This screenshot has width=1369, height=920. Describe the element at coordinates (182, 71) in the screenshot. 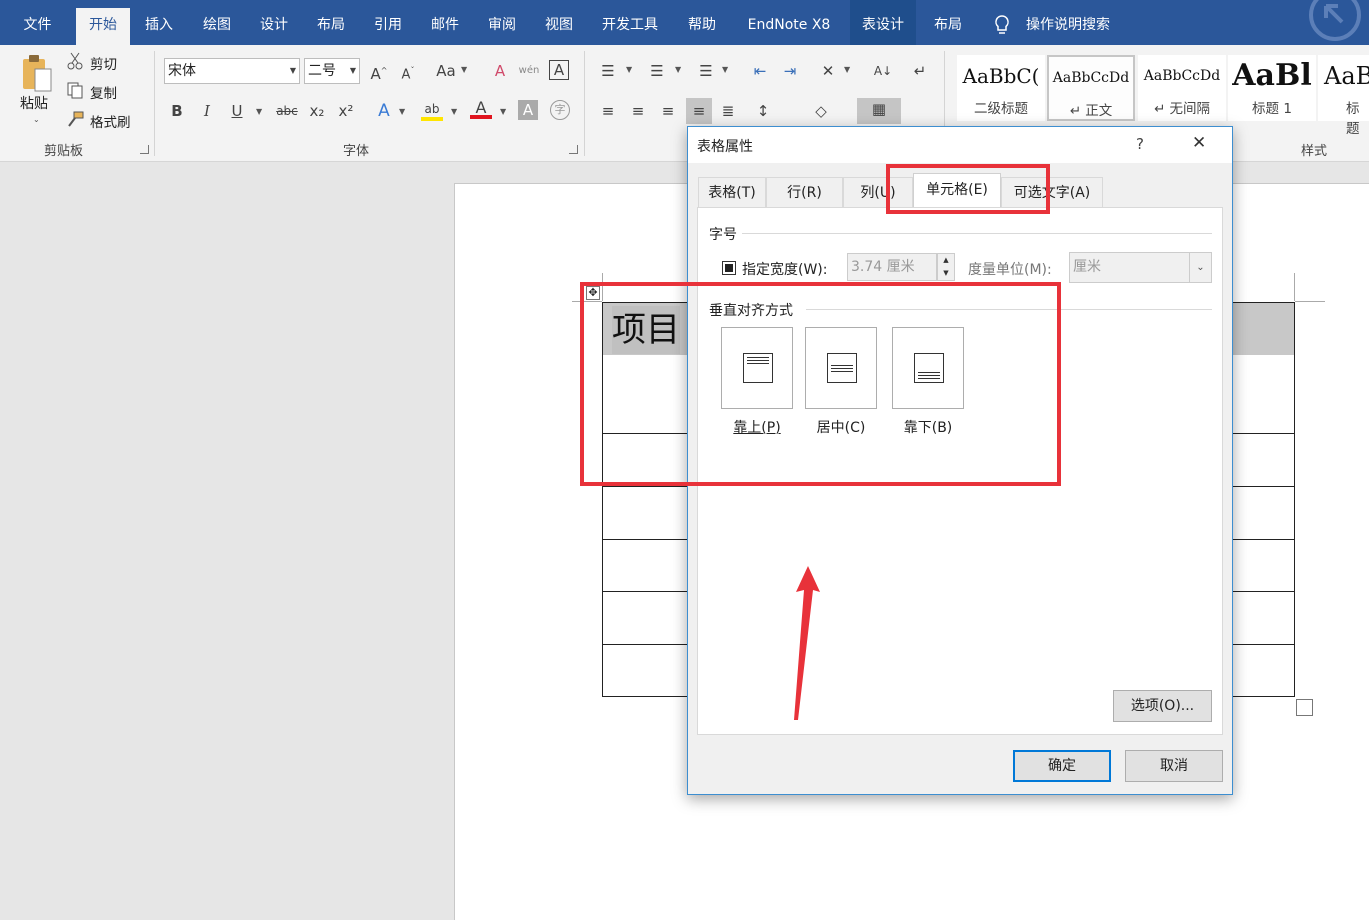

I see `font-name-value: 宋体` at that location.